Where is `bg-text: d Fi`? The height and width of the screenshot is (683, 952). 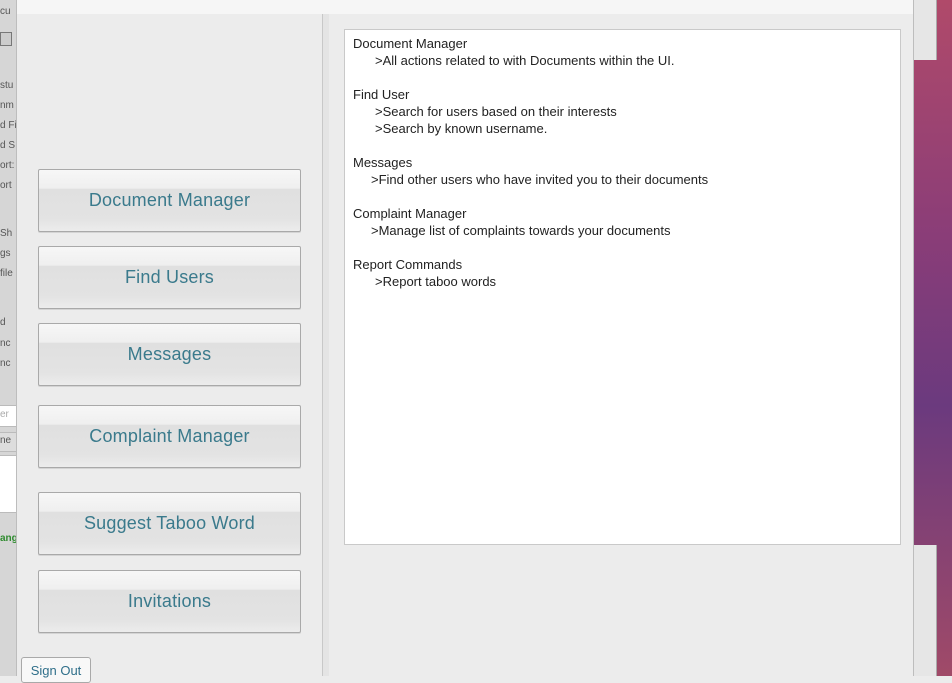 bg-text: d Fi is located at coordinates (8, 125).